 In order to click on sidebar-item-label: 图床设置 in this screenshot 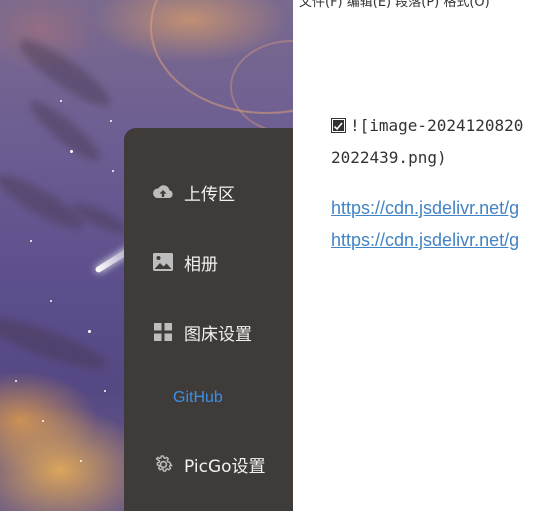, I will do `click(218, 334)`.